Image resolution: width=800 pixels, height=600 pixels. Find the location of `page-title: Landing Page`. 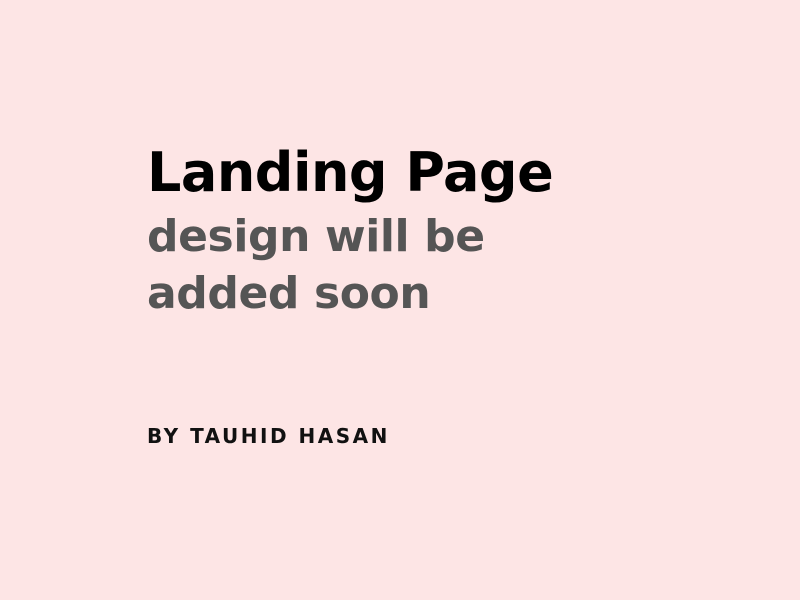

page-title: Landing Page is located at coordinates (350, 172).